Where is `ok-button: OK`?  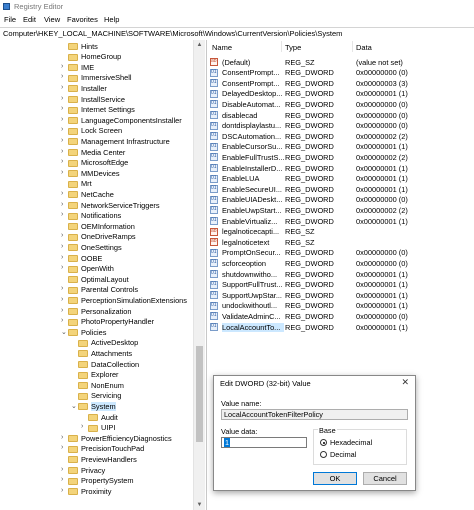
ok-button: OK is located at coordinates (335, 478).